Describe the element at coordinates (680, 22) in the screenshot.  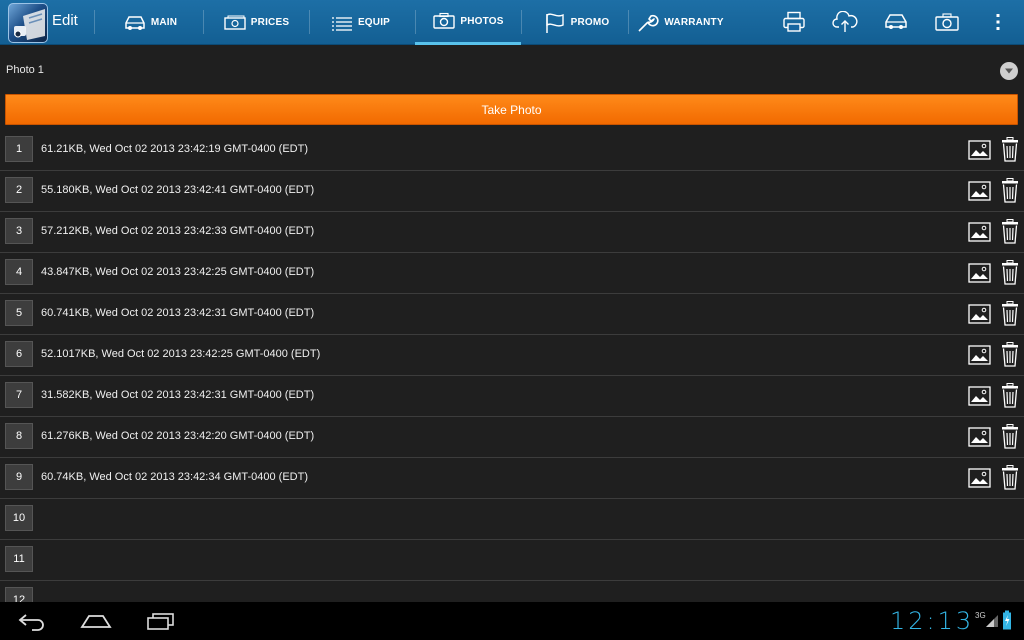
I see `tab-warranty: WARRANTY` at that location.